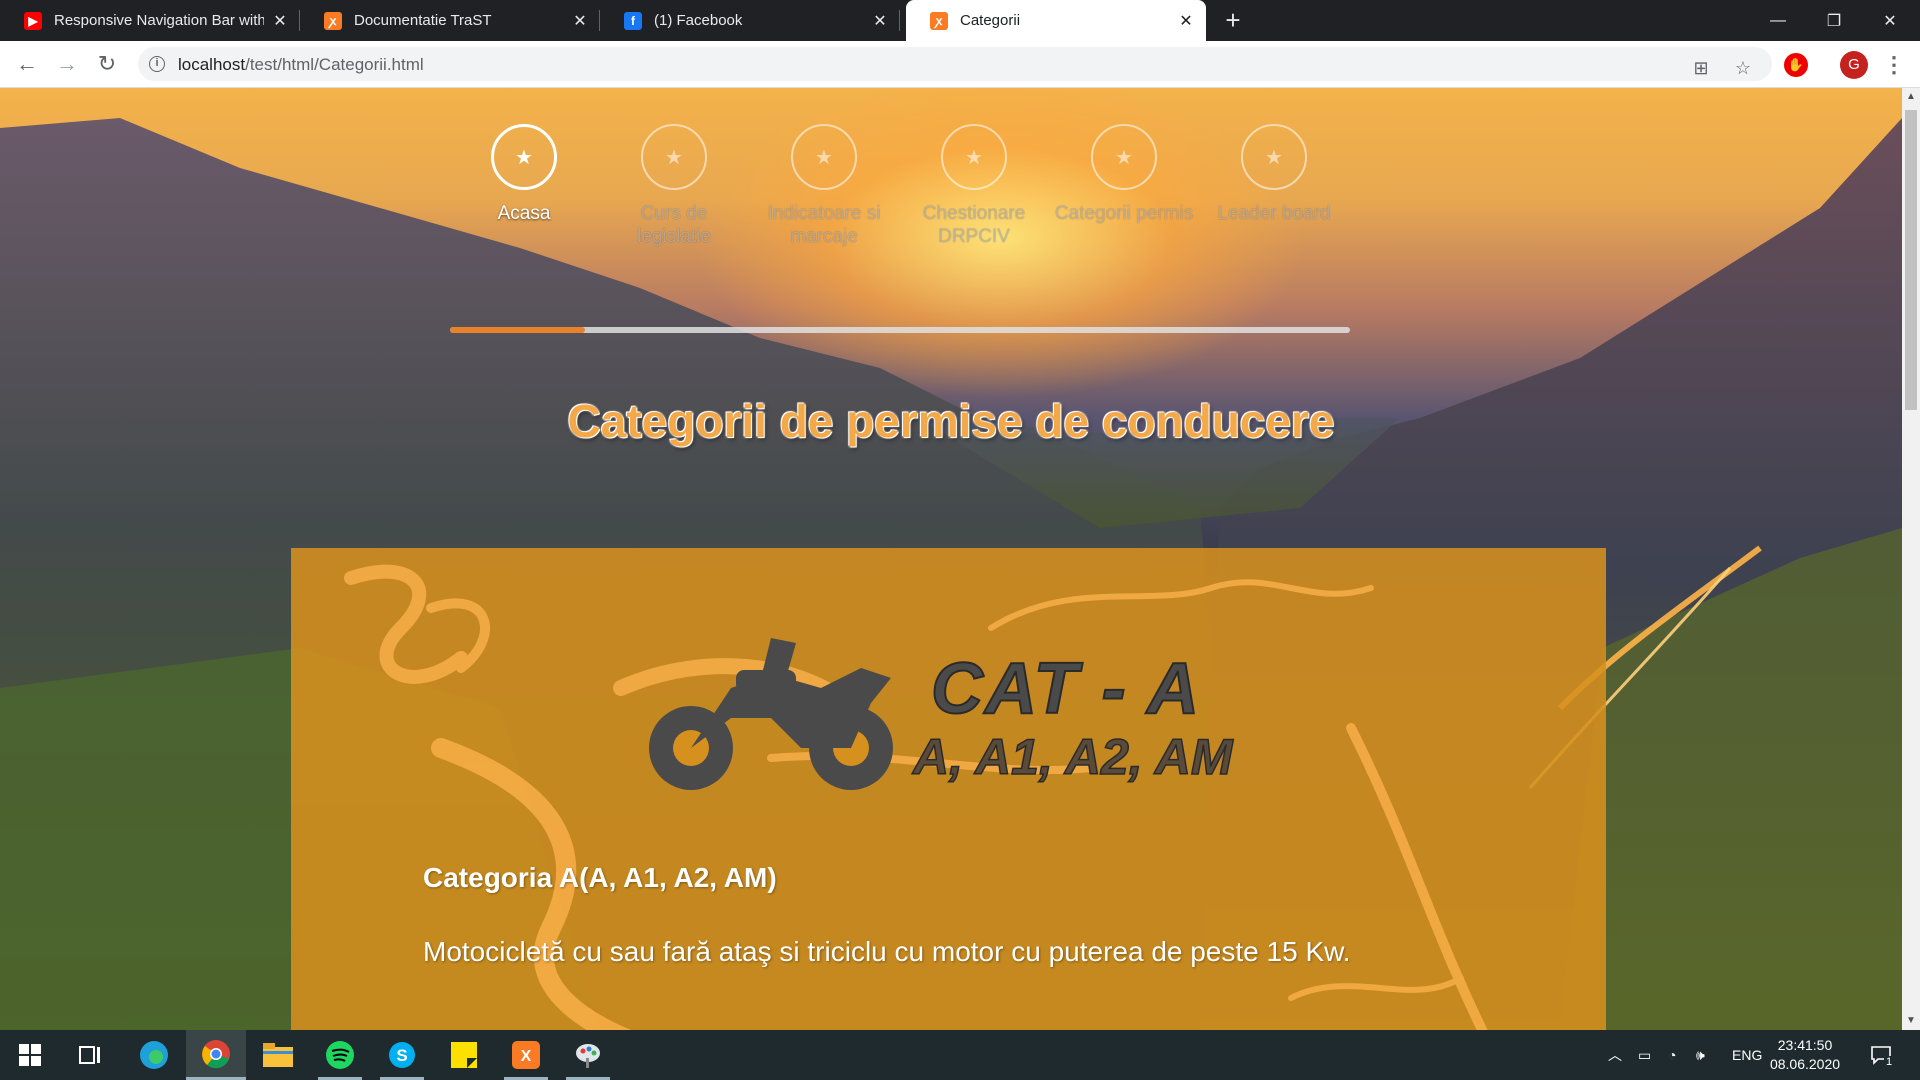 The width and height of the screenshot is (1920, 1080). Describe the element at coordinates (1894, 65) in the screenshot. I see `menu-icon: ⋮` at that location.